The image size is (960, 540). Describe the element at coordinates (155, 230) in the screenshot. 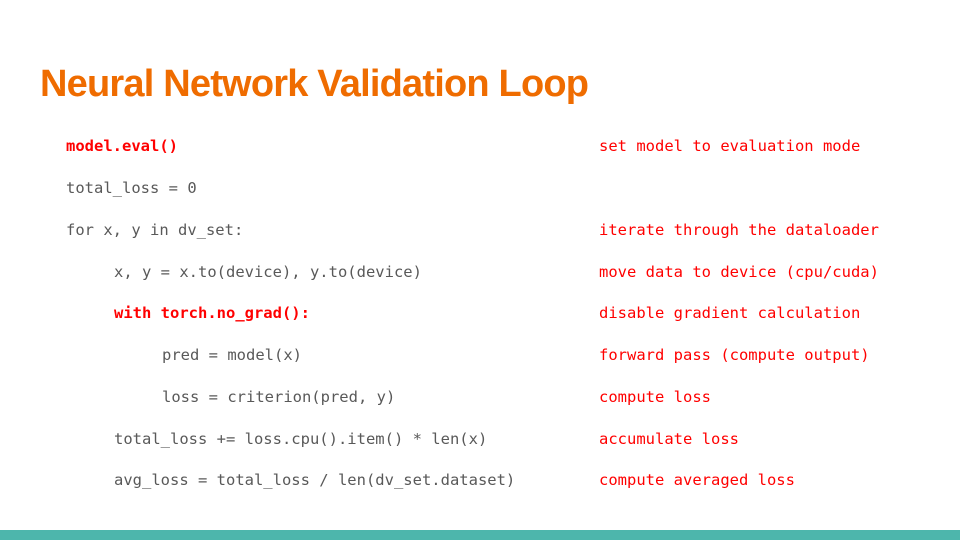

I see `code-line-for-loop: for x, y in dv_set:` at that location.